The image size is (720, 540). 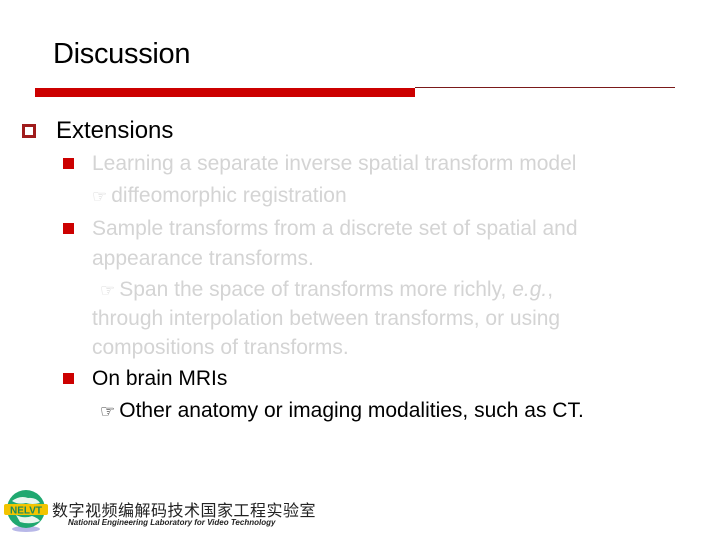 What do you see at coordinates (203, 258) in the screenshot?
I see `item-2-text-line2: appearance transforms.` at bounding box center [203, 258].